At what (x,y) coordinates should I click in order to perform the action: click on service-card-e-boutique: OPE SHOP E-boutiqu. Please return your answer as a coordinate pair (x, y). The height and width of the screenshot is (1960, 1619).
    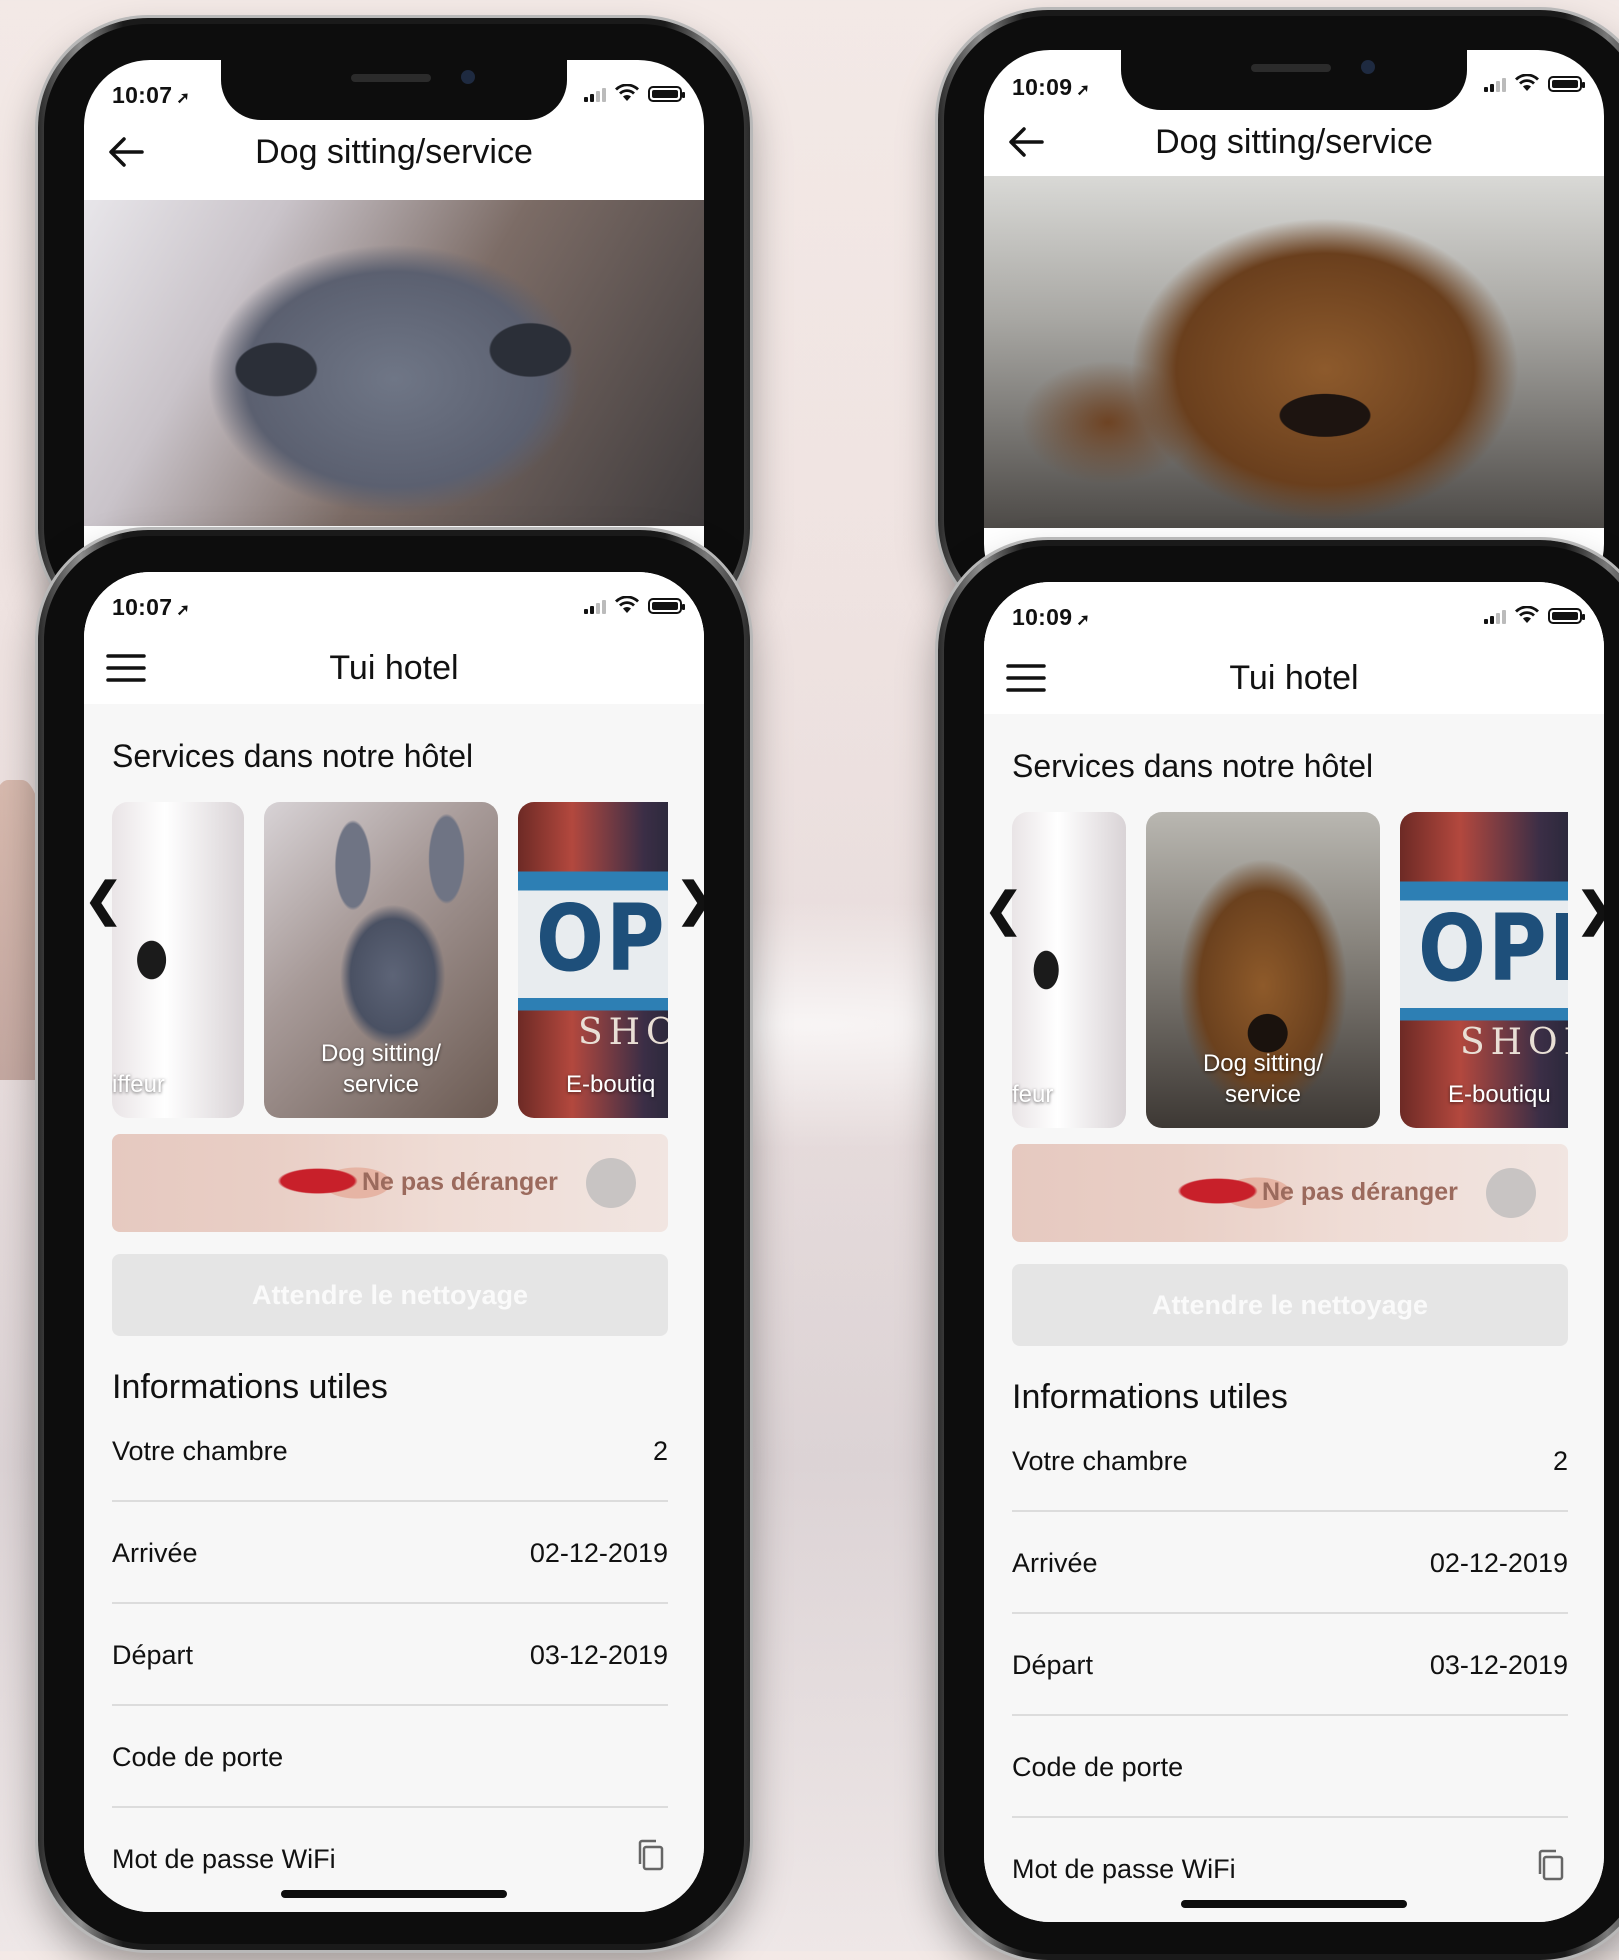
    Looking at the image, I should click on (1484, 970).